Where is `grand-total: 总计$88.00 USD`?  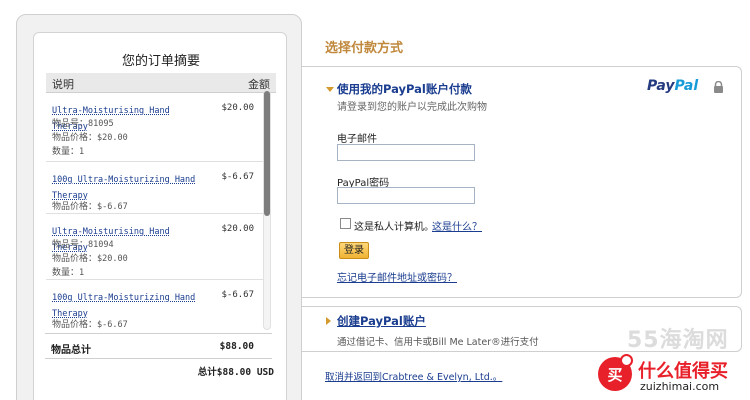 grand-total: 总计$88.00 USD is located at coordinates (235, 372).